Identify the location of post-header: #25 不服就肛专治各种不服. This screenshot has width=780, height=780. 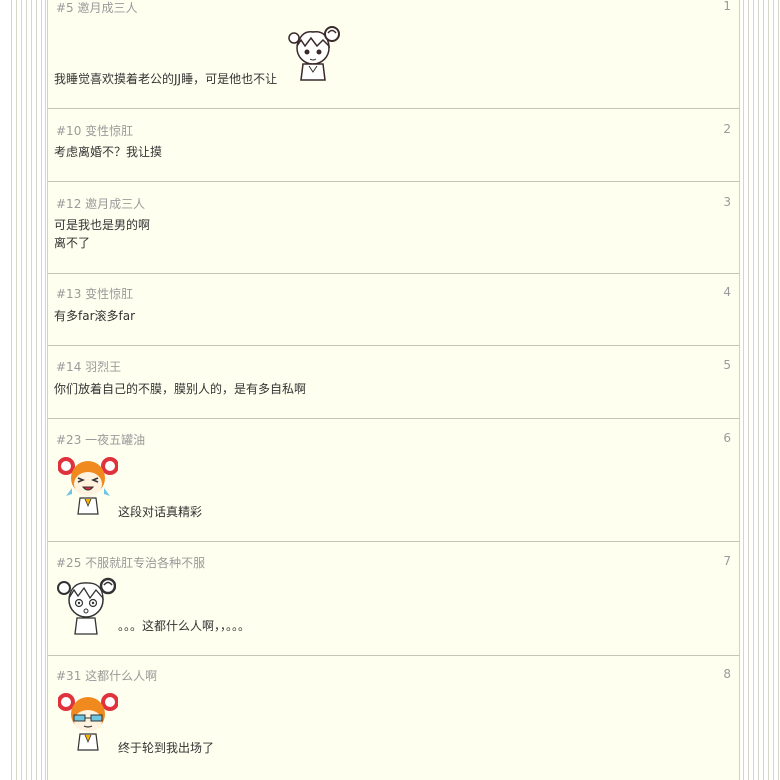
(130, 562).